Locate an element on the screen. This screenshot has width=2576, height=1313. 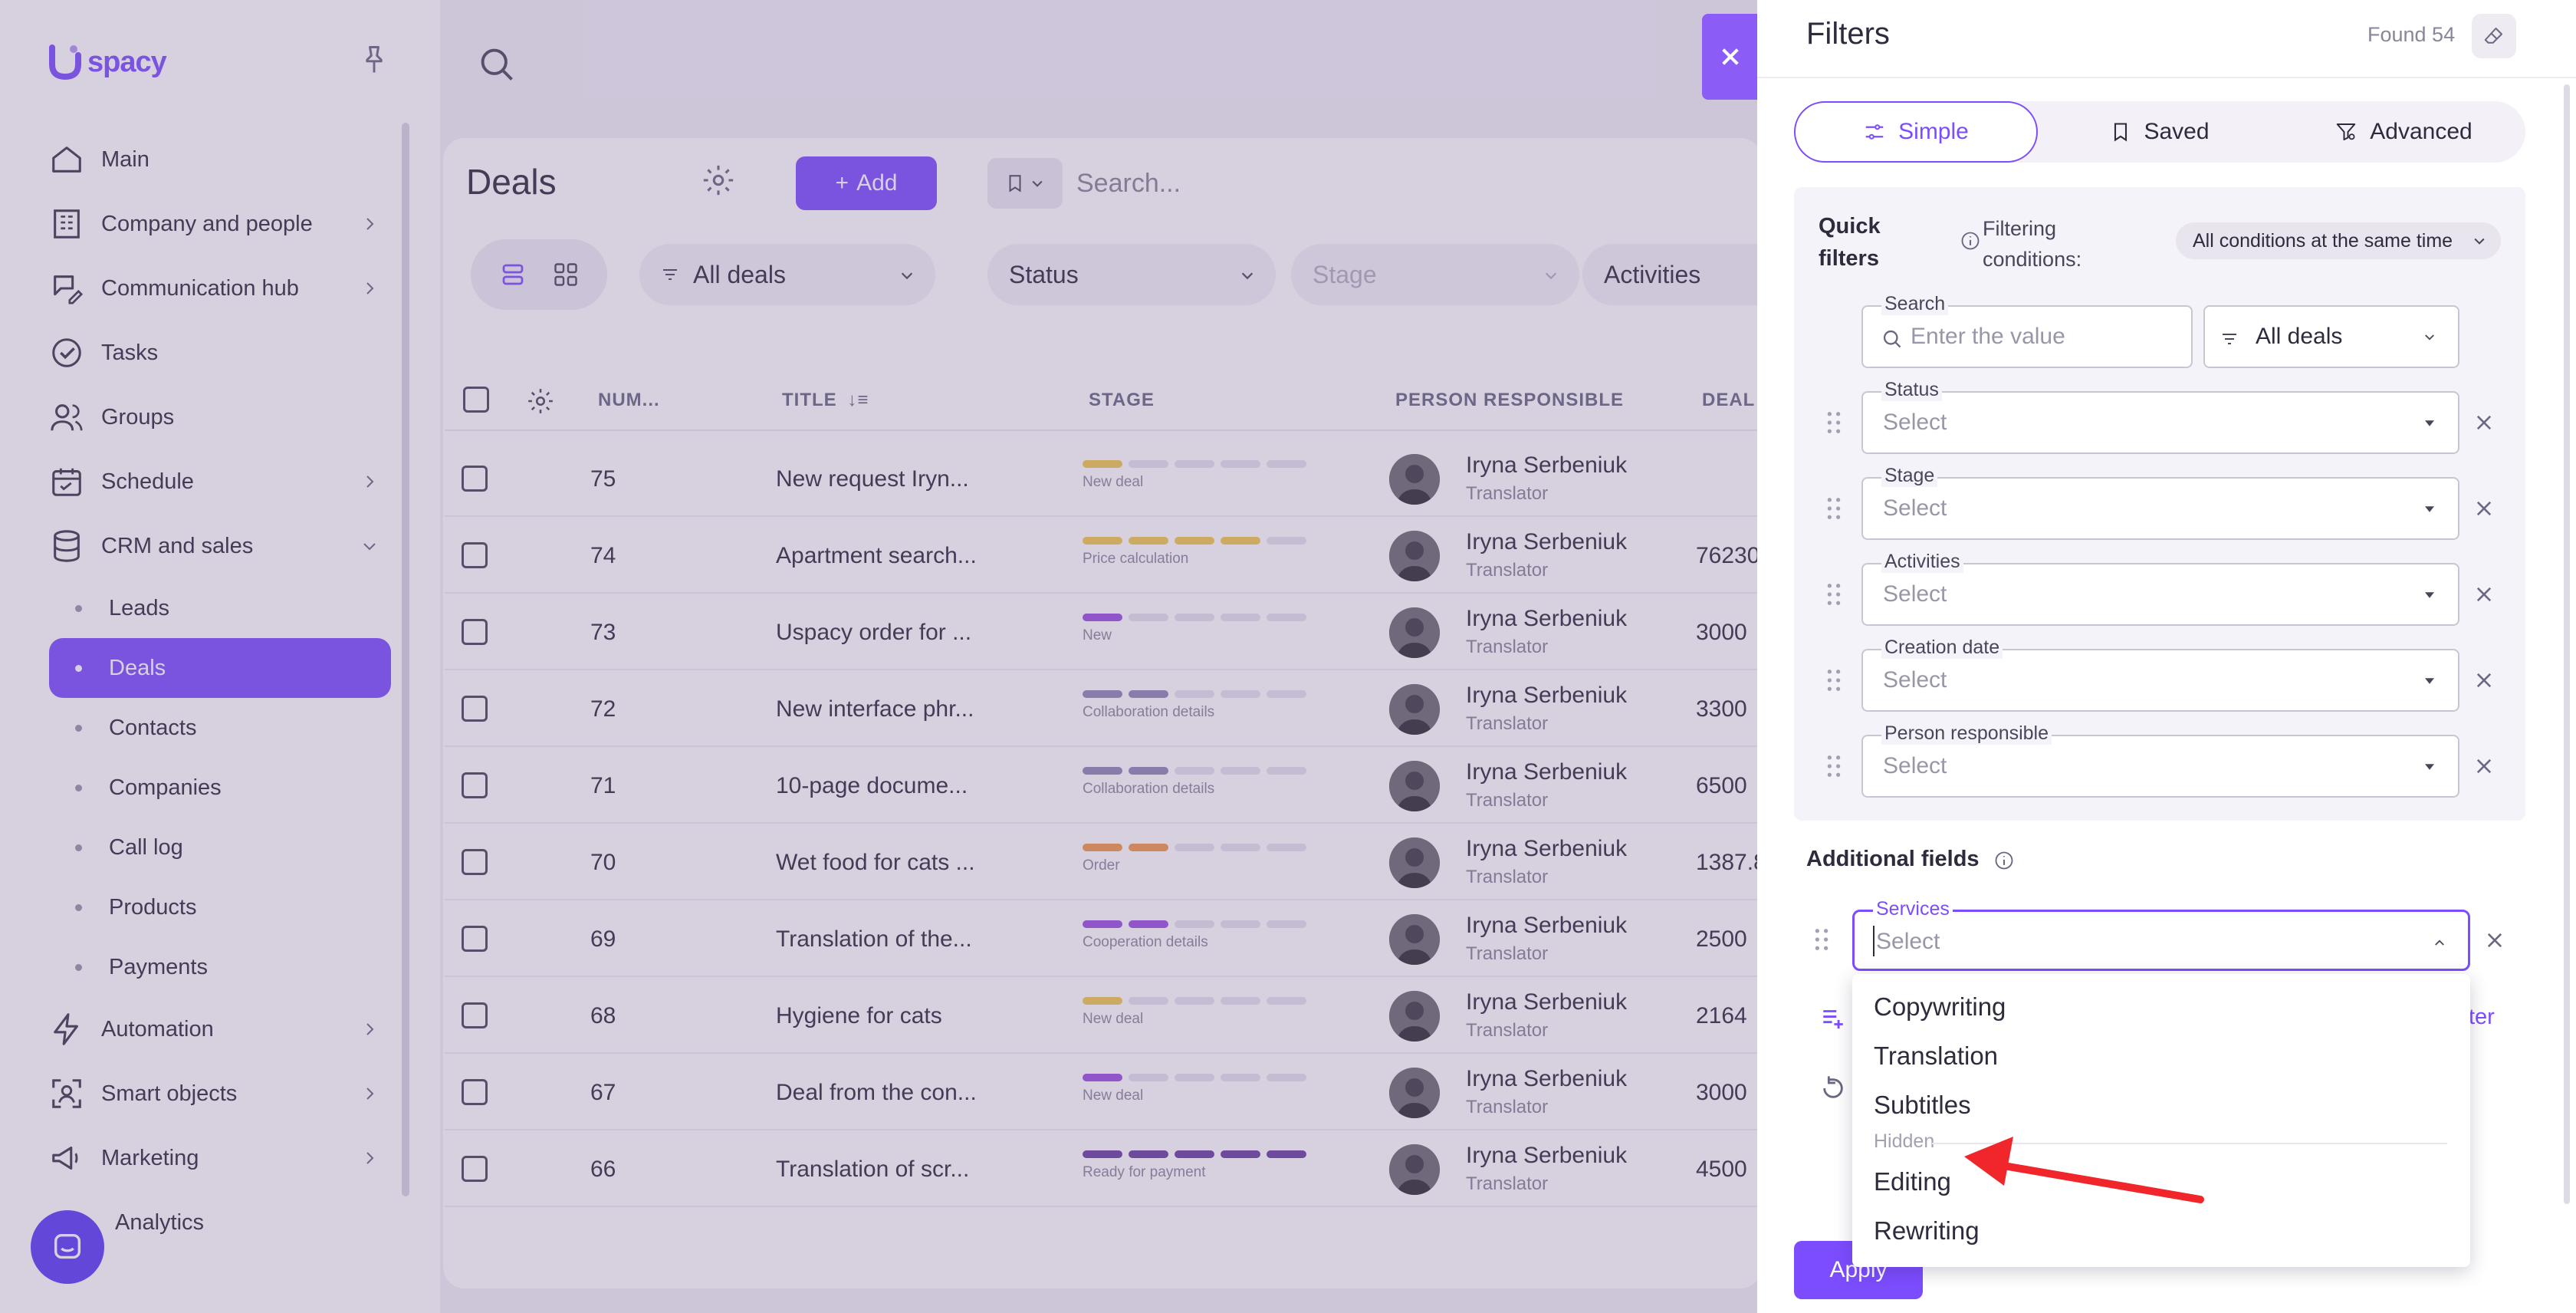
option-rewriting: Rewriting is located at coordinates (1927, 1231).